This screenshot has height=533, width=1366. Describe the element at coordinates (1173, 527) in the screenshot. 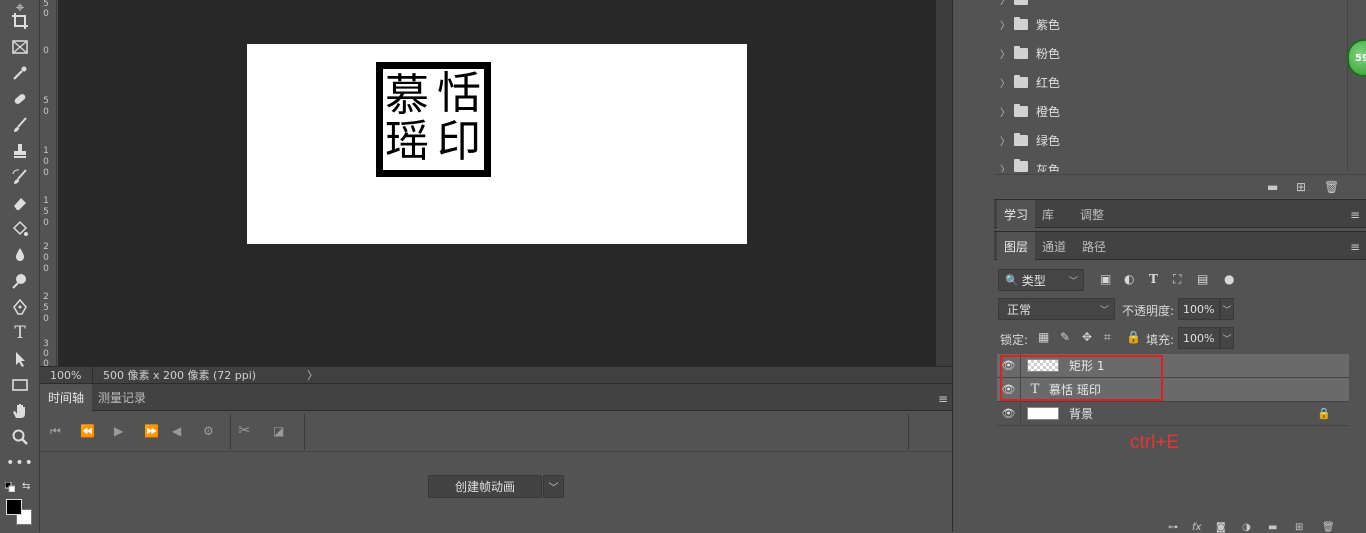

I see `link-layers-icon: ⊶` at that location.